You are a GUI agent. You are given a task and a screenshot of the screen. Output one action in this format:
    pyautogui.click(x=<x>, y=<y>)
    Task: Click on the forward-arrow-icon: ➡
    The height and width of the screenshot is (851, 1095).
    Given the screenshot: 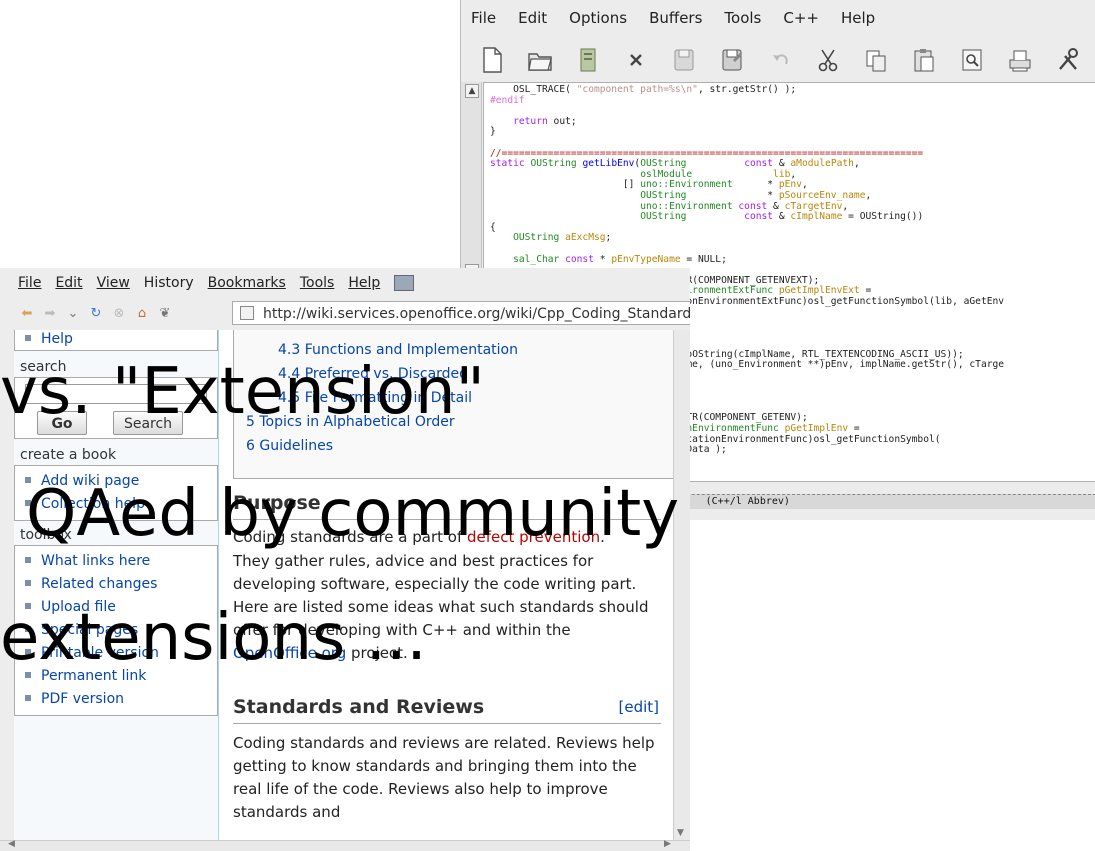 What is the action you would take?
    pyautogui.click(x=50, y=314)
    